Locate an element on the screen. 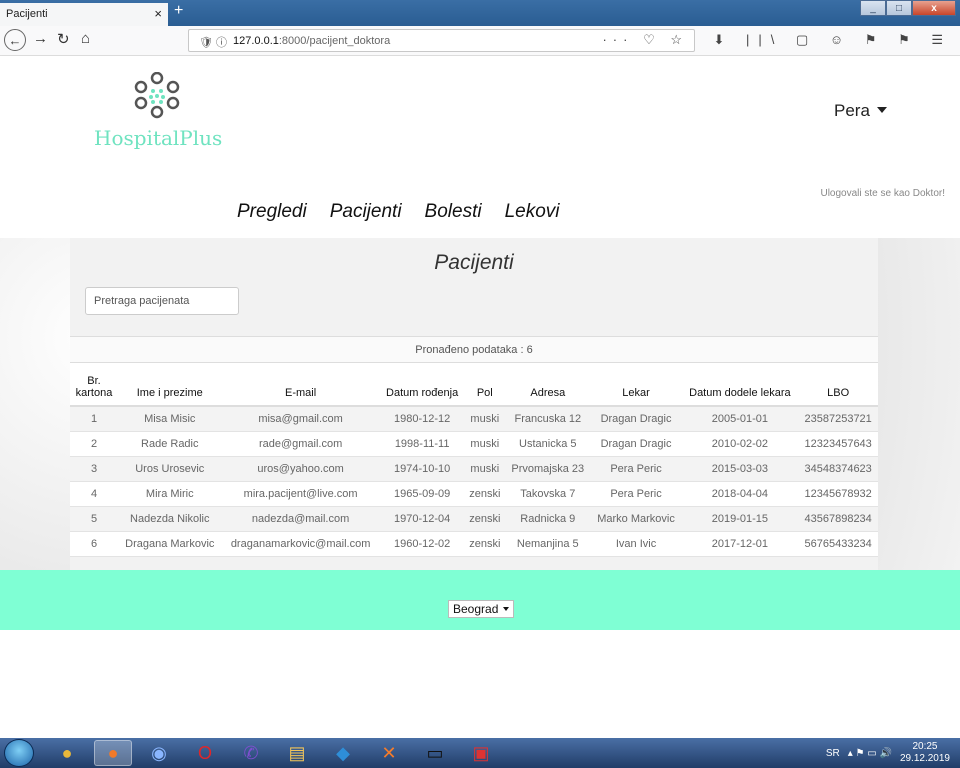 This screenshot has width=960, height=768. user-name: Pera is located at coordinates (852, 110).